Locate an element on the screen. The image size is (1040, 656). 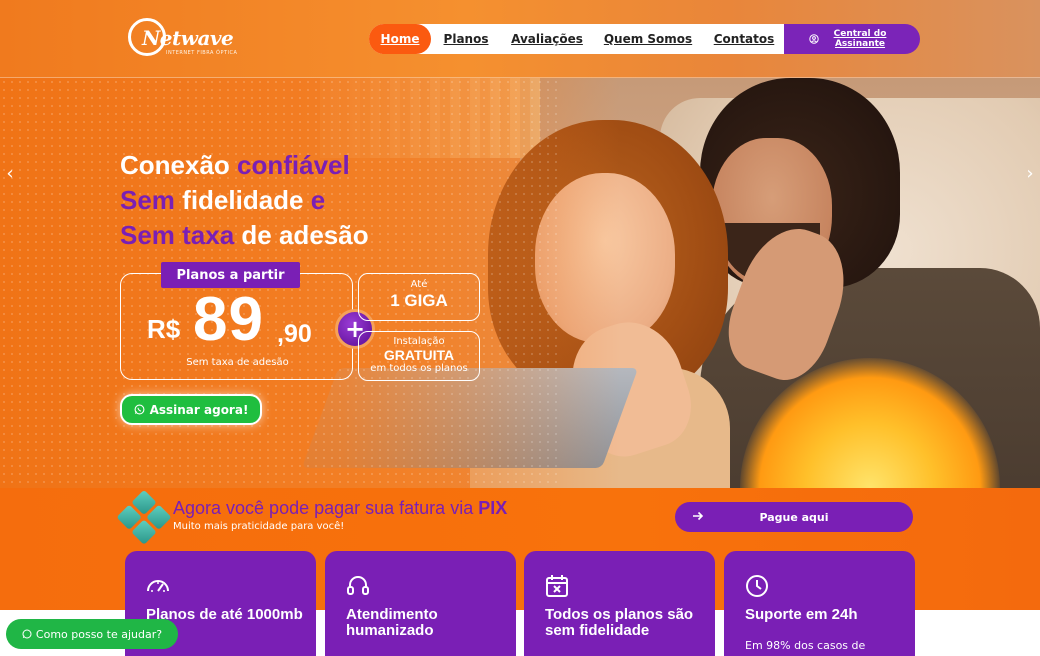
nav-home: Home is located at coordinates (400, 39).